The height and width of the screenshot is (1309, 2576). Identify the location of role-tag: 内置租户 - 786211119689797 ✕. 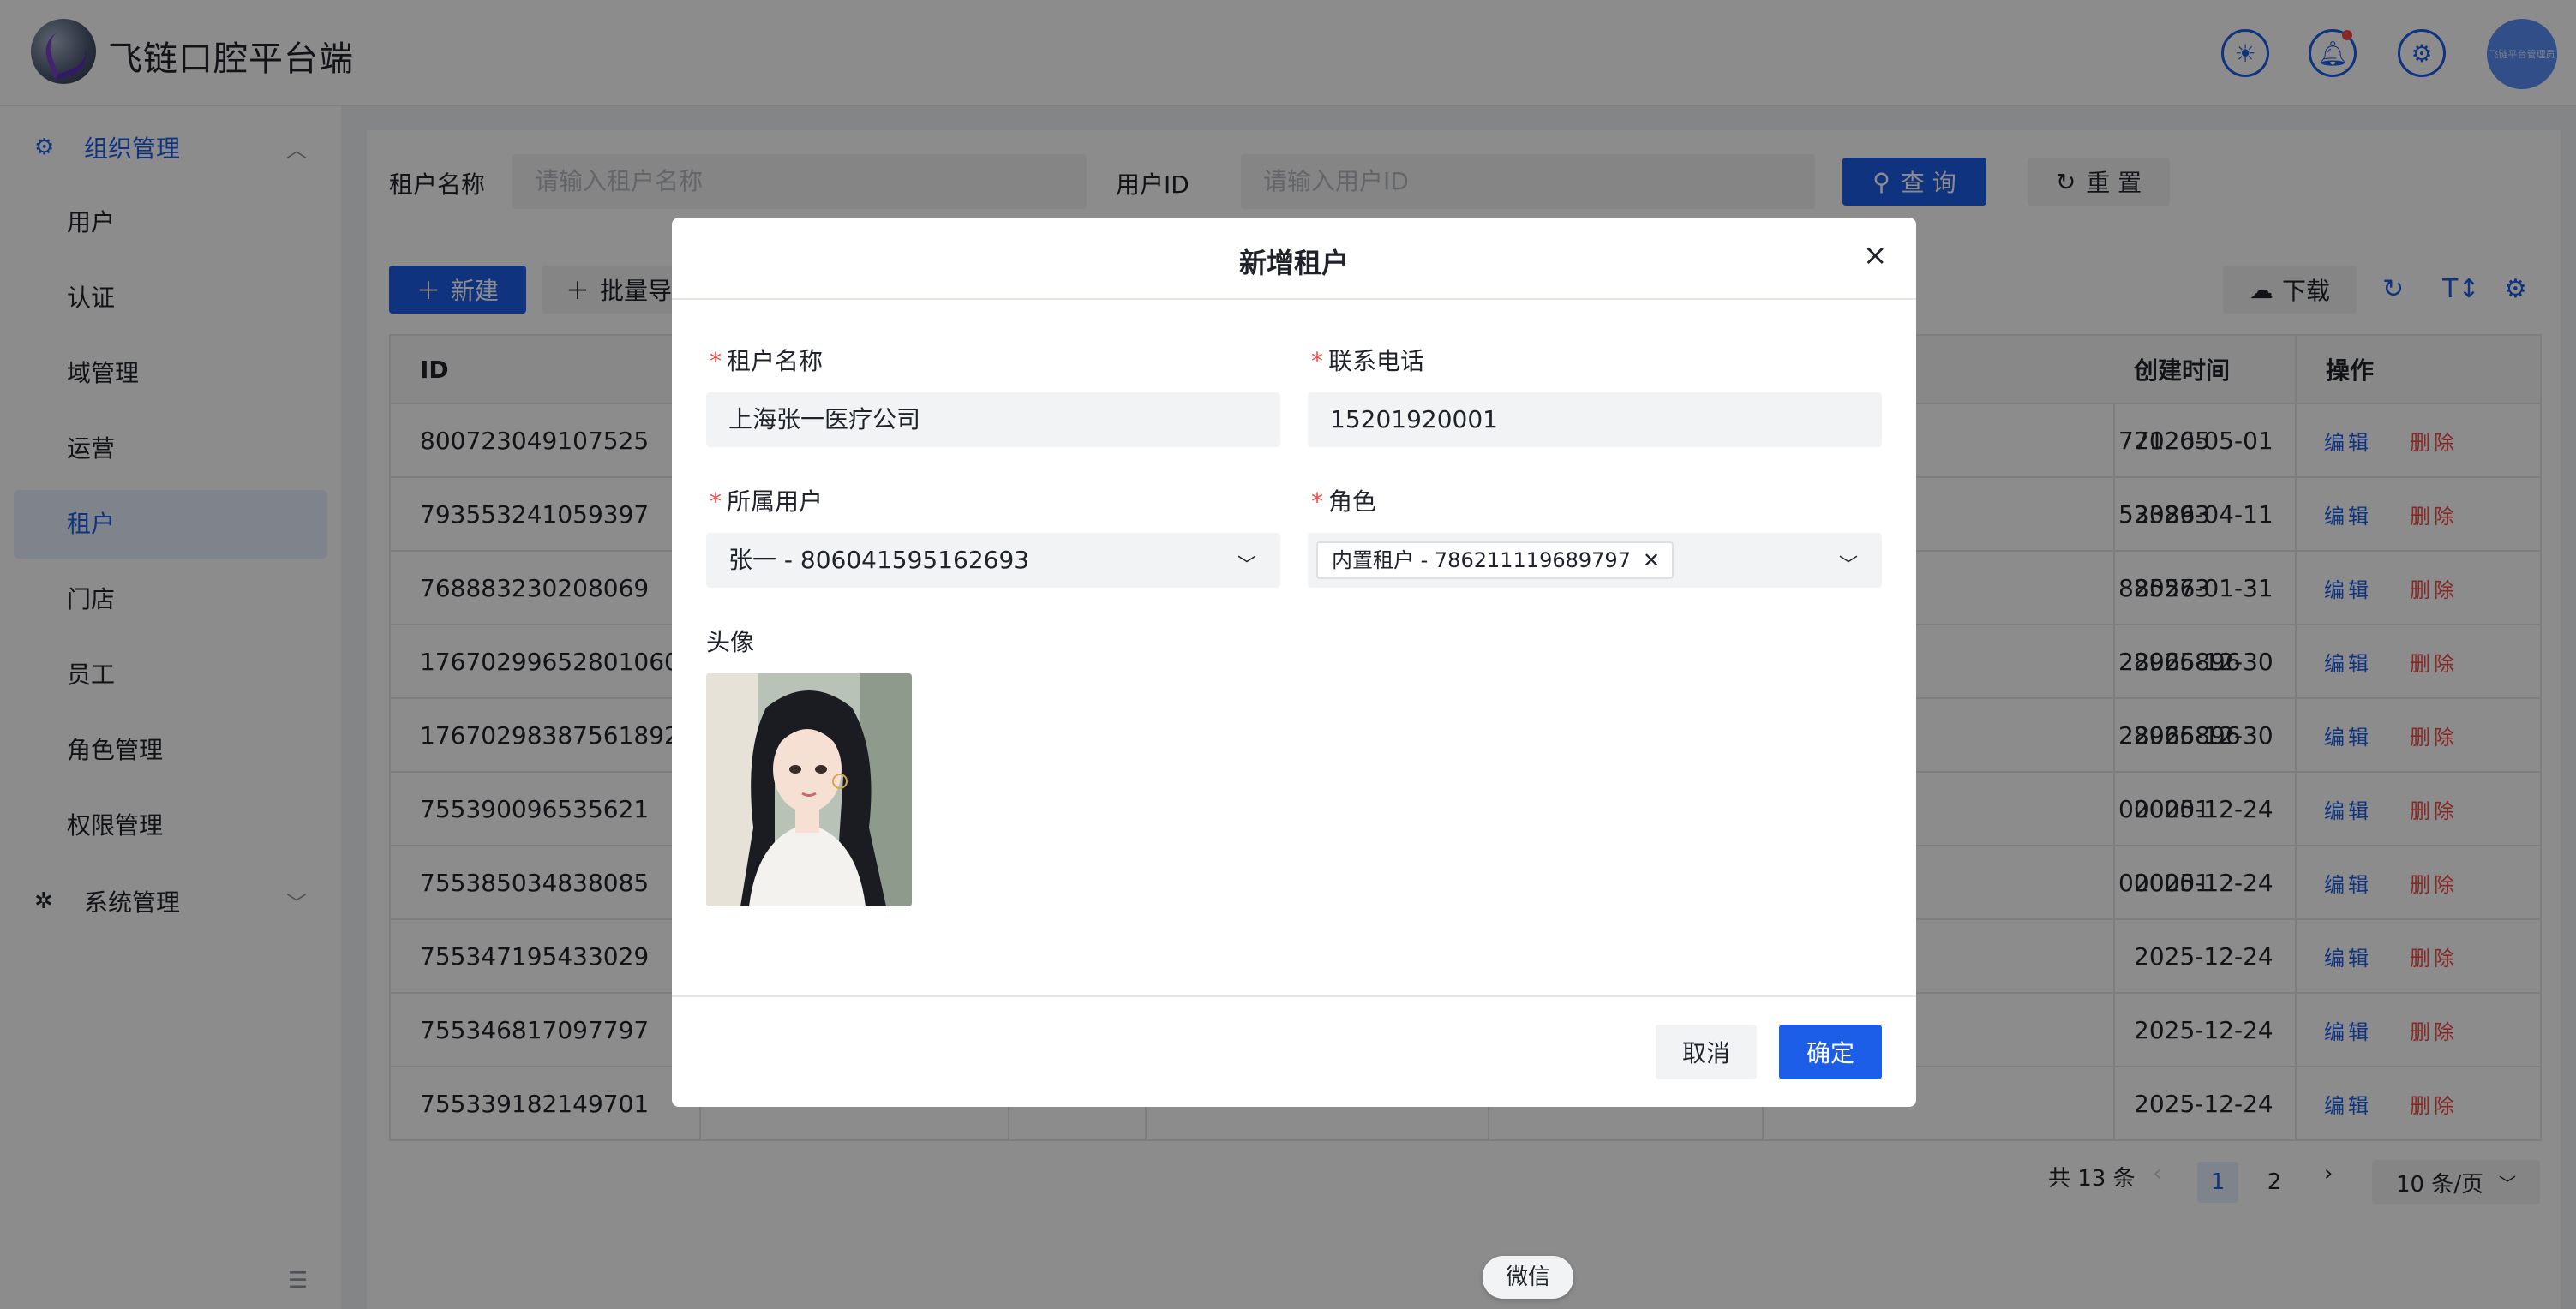
(1495, 560).